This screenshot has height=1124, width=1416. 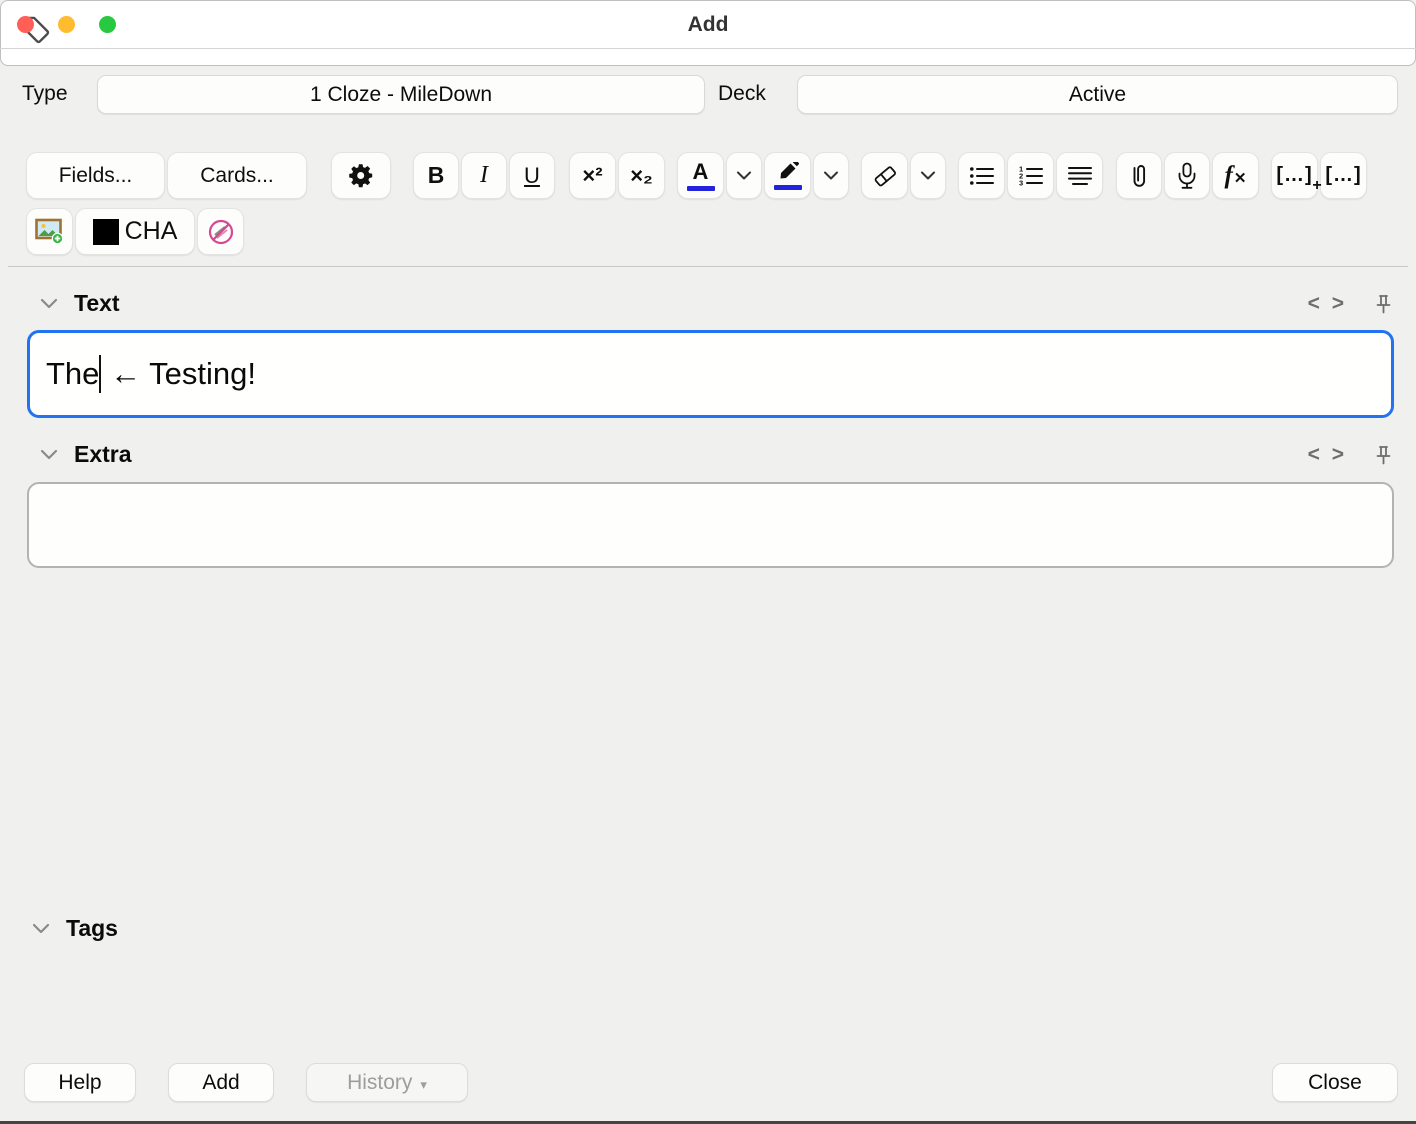 I want to click on gear-icon, so click(x=360, y=176).